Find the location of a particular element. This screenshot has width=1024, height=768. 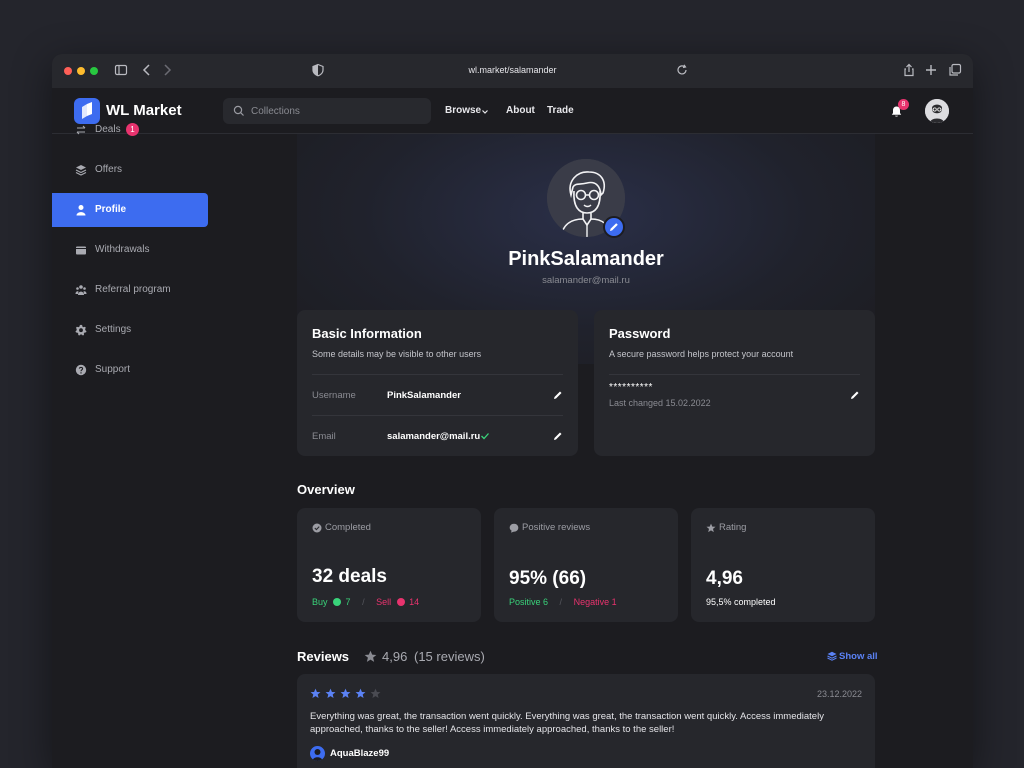

sidebar-item-profile: Profile is located at coordinates (130, 210).